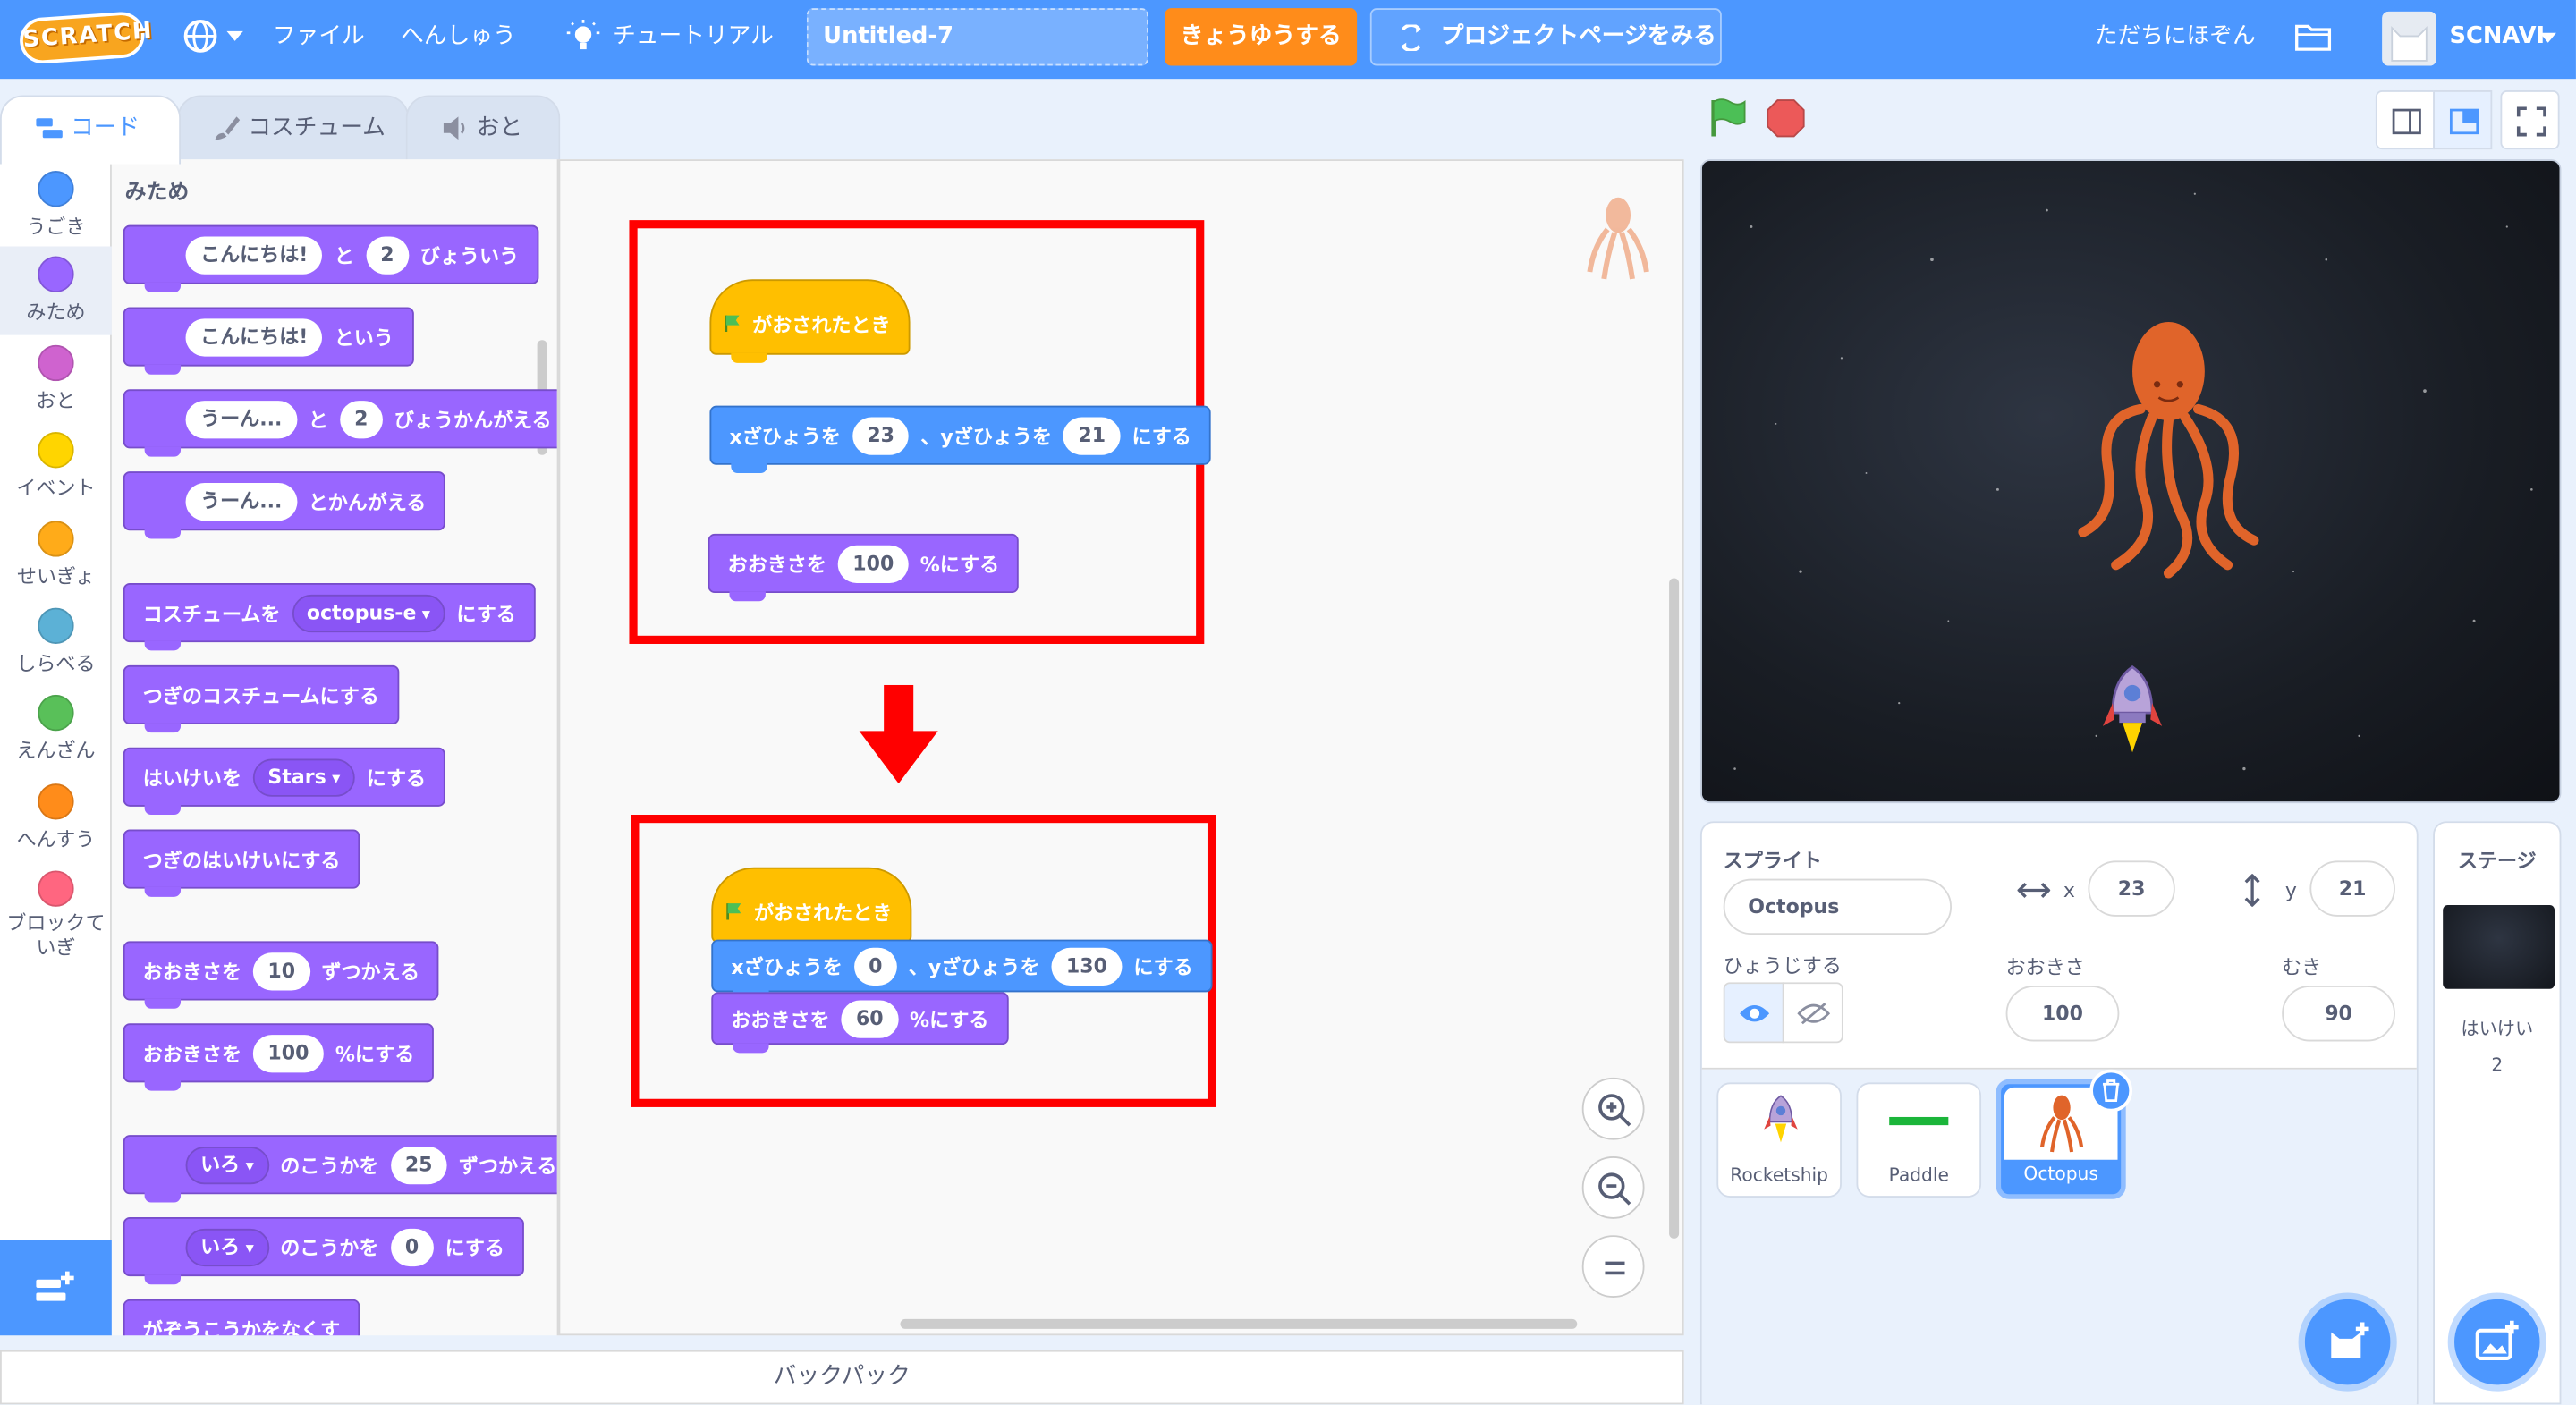 This screenshot has height=1405, width=2576. What do you see at coordinates (1674, 909) in the screenshot?
I see `script-area-vertical-scrollbar` at bounding box center [1674, 909].